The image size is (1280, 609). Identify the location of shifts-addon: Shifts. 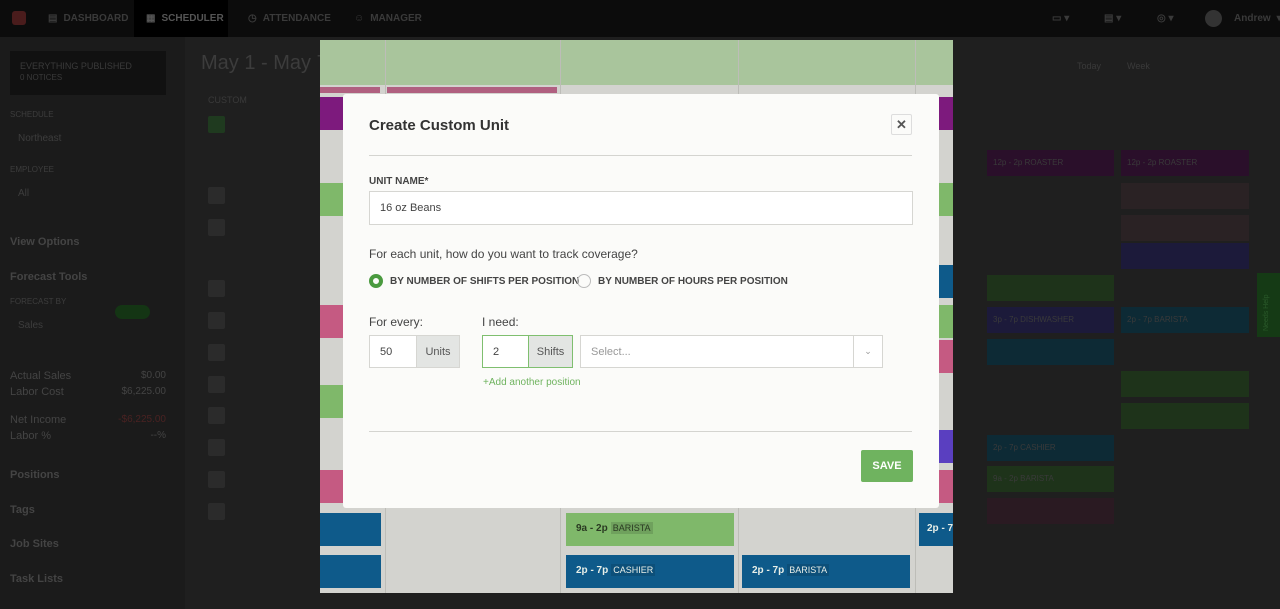
(550, 351).